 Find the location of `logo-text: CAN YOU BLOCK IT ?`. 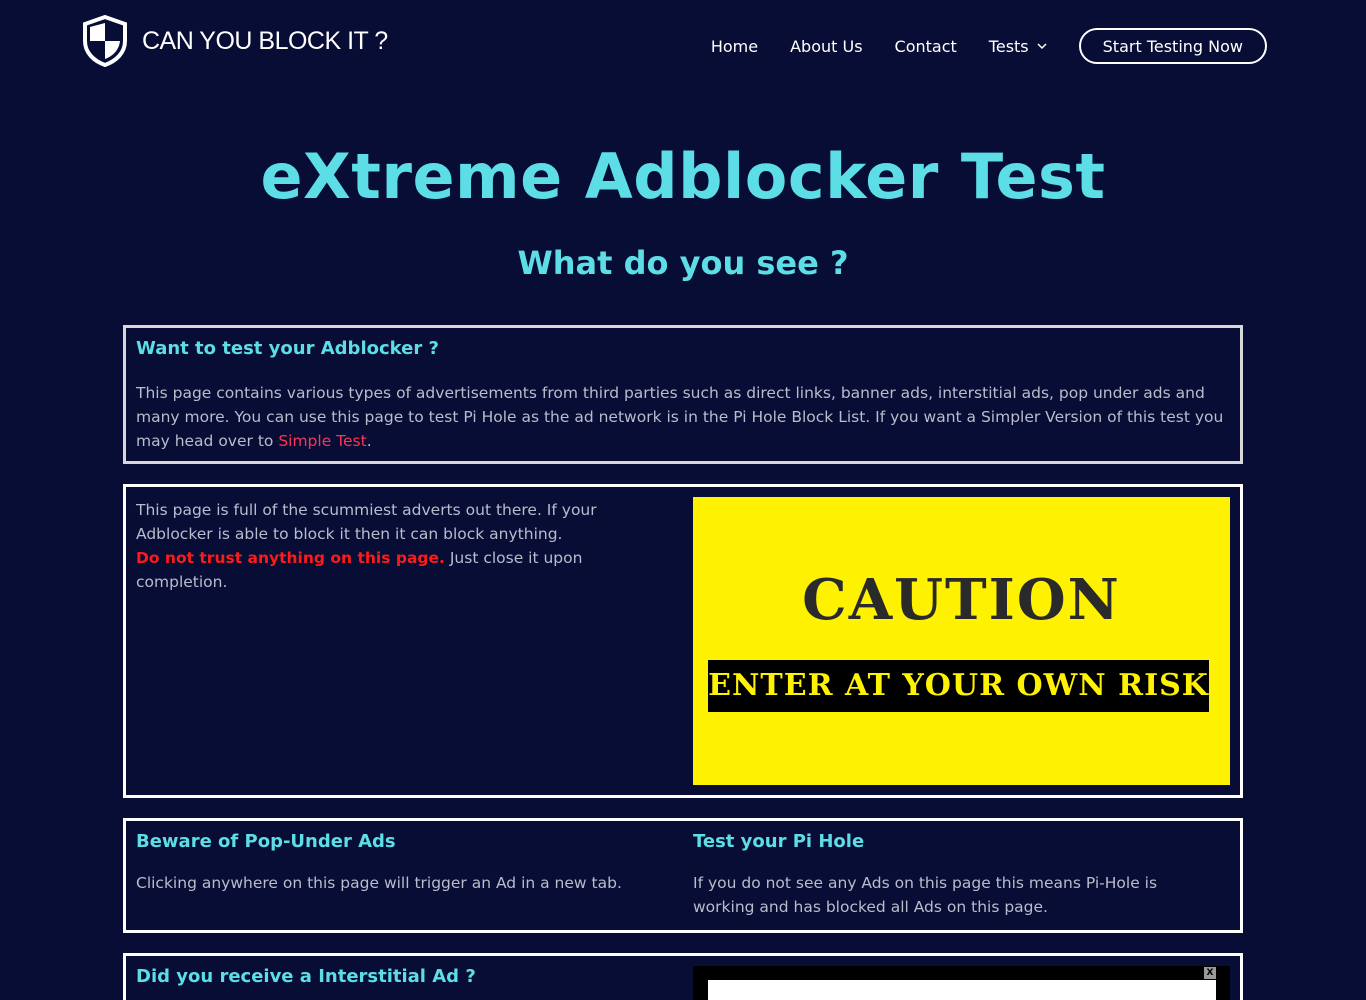

logo-text: CAN YOU BLOCK IT ? is located at coordinates (265, 40).